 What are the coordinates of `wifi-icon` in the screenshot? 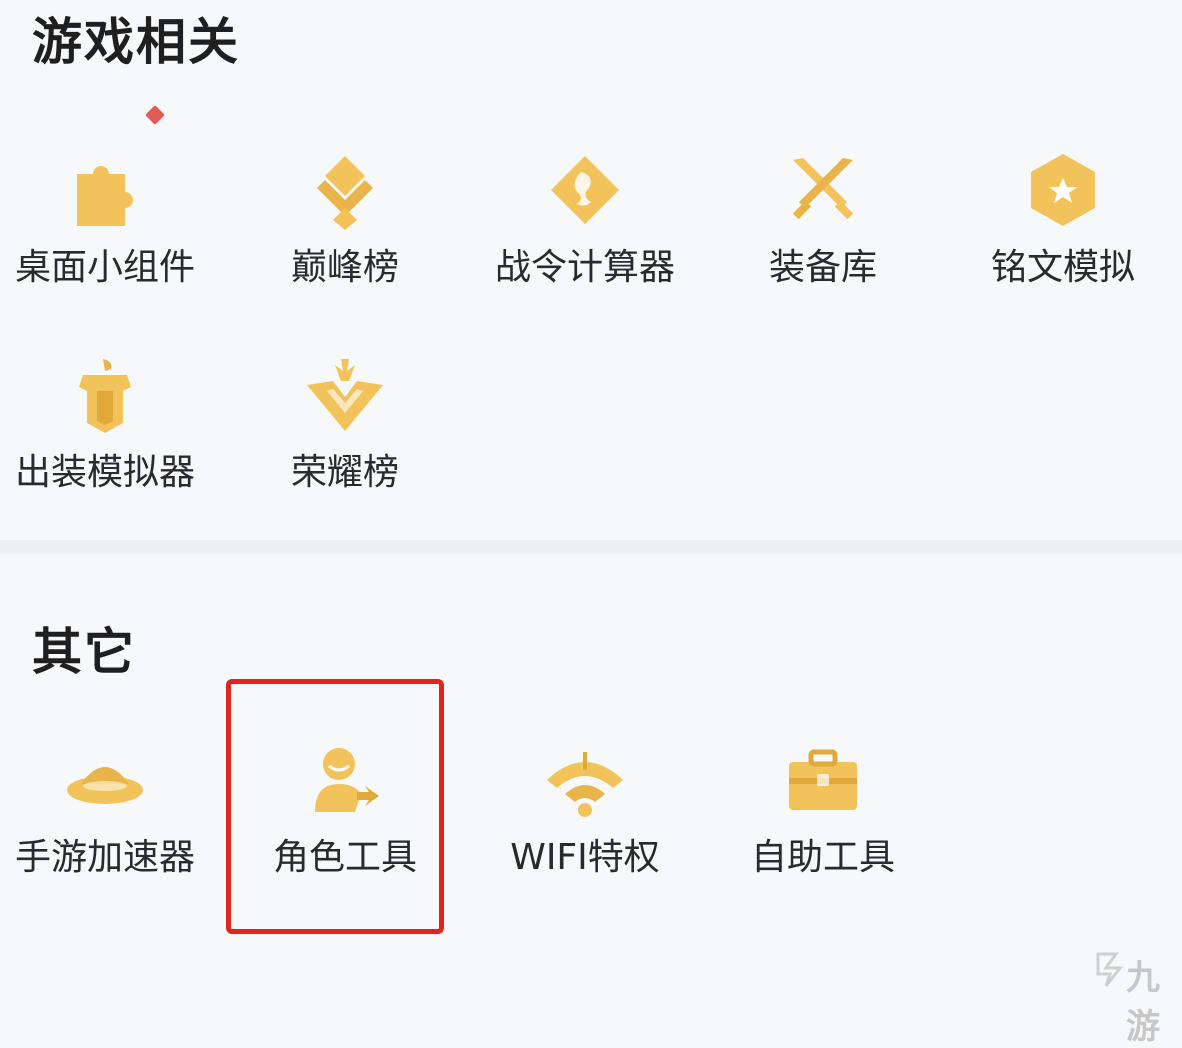 It's located at (585, 784).